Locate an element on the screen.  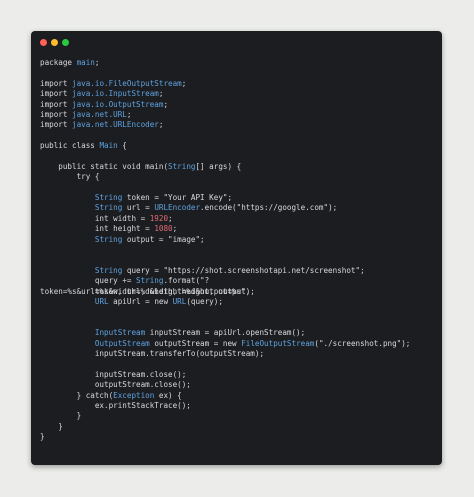
code-line: import java.io.FileOutputStream; is located at coordinates (241, 84).